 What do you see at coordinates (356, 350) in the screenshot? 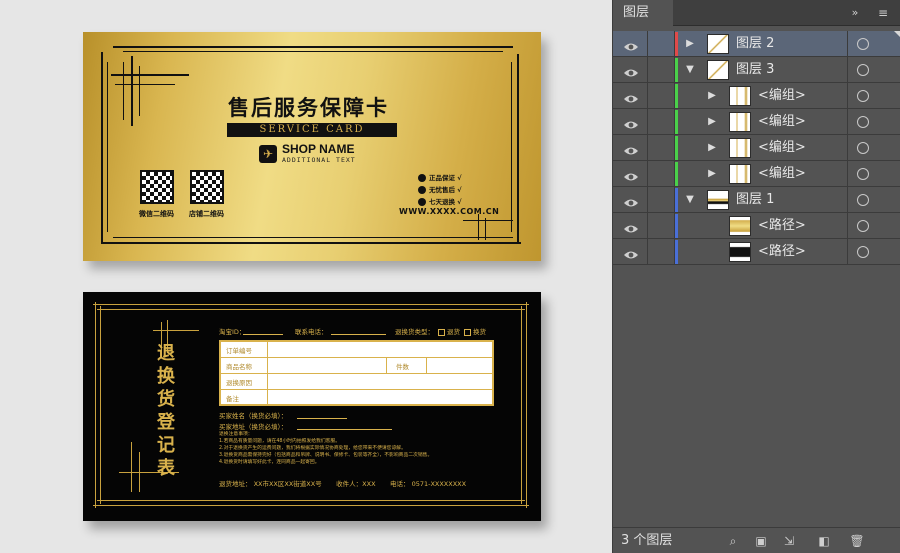
I see `table-row: 订单编号` at bounding box center [356, 350].